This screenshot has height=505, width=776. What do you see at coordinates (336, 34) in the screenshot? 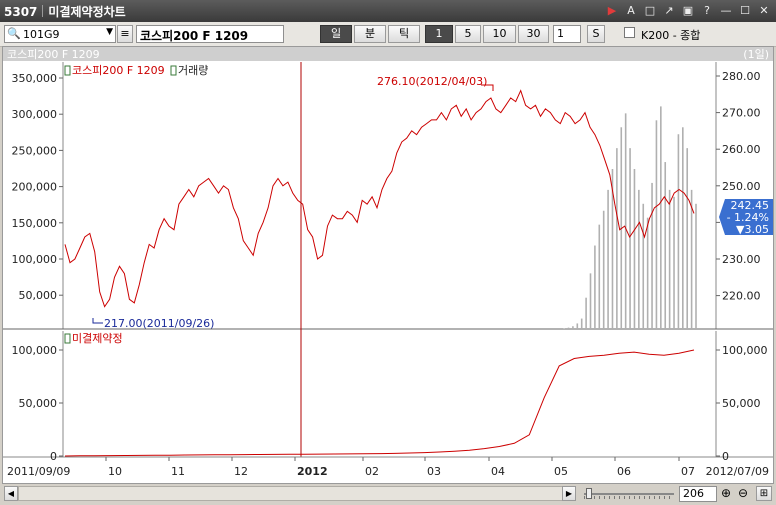
I see `period-button-0: 일` at bounding box center [336, 34].